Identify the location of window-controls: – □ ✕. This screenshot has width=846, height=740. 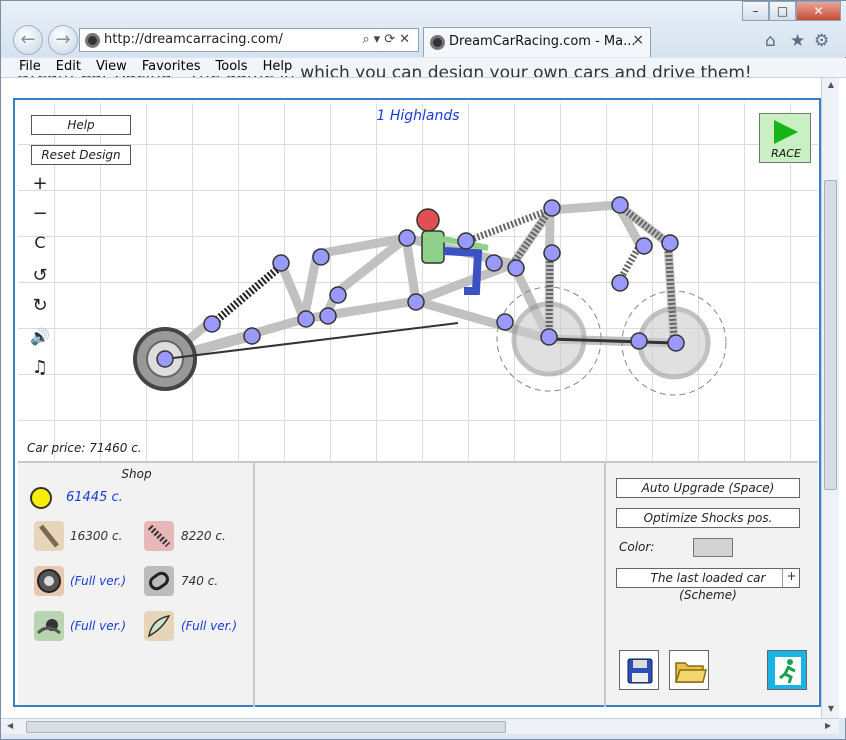
(791, 11).